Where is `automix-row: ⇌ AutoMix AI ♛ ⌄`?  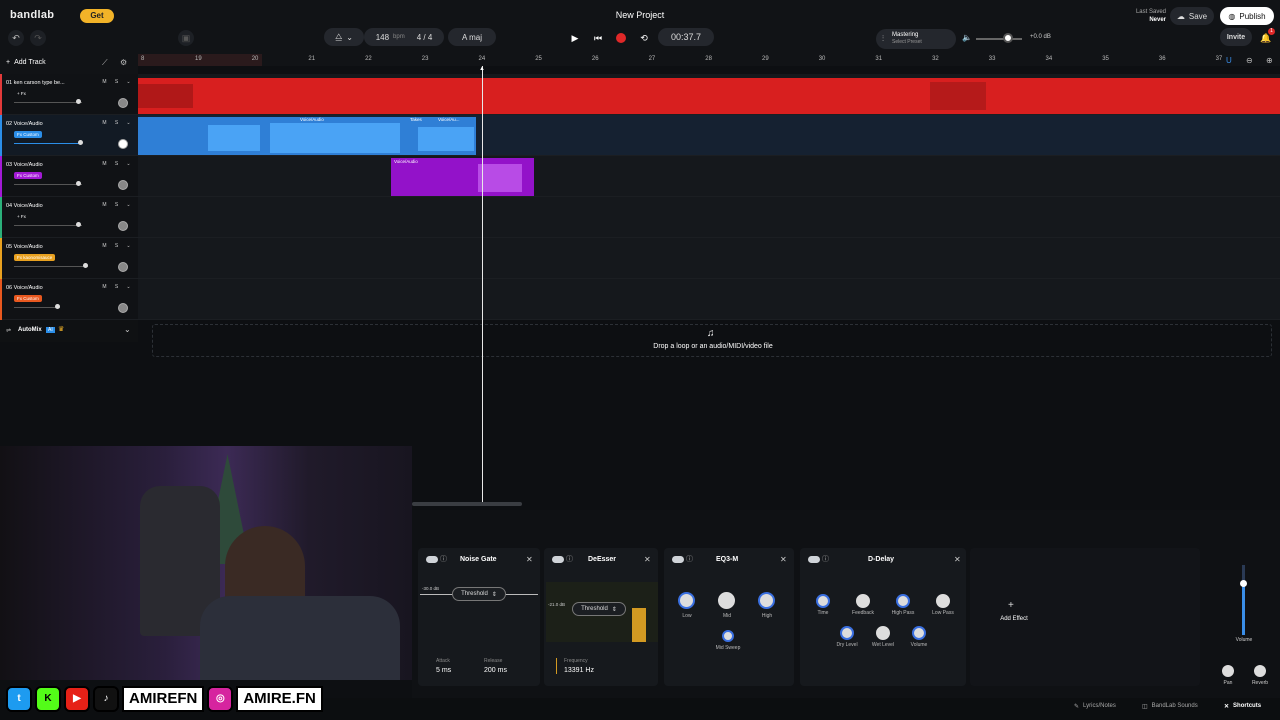
automix-row: ⇌ AutoMix AI ♛ ⌄ is located at coordinates (69, 331).